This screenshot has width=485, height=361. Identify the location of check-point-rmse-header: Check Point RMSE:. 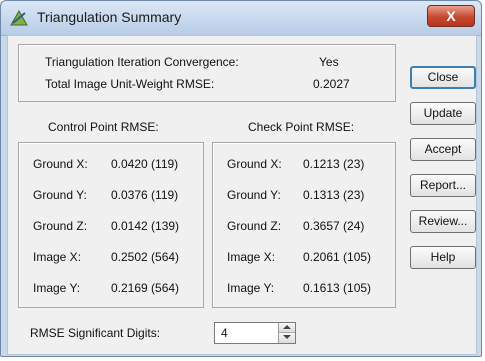
(301, 127).